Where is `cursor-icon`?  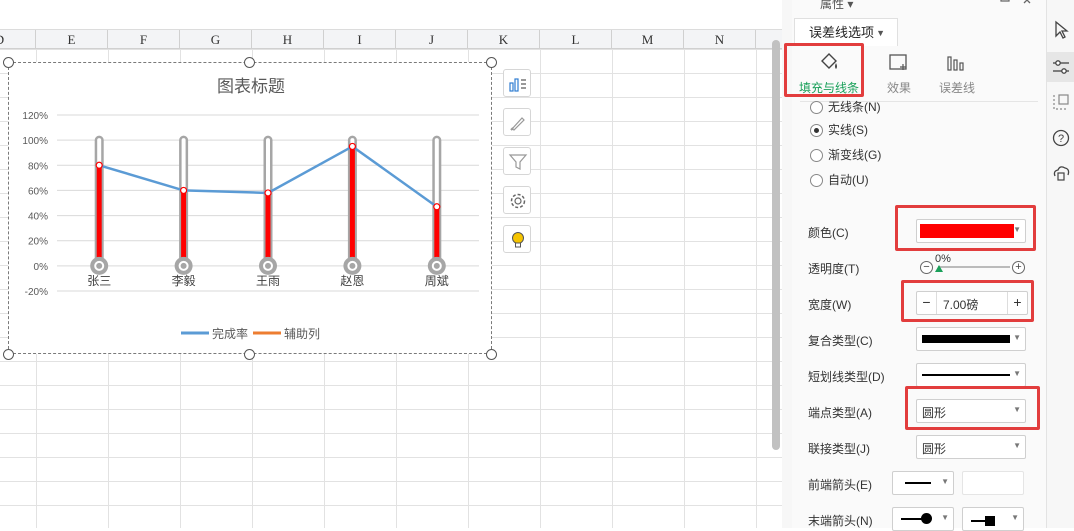 cursor-icon is located at coordinates (1061, 30).